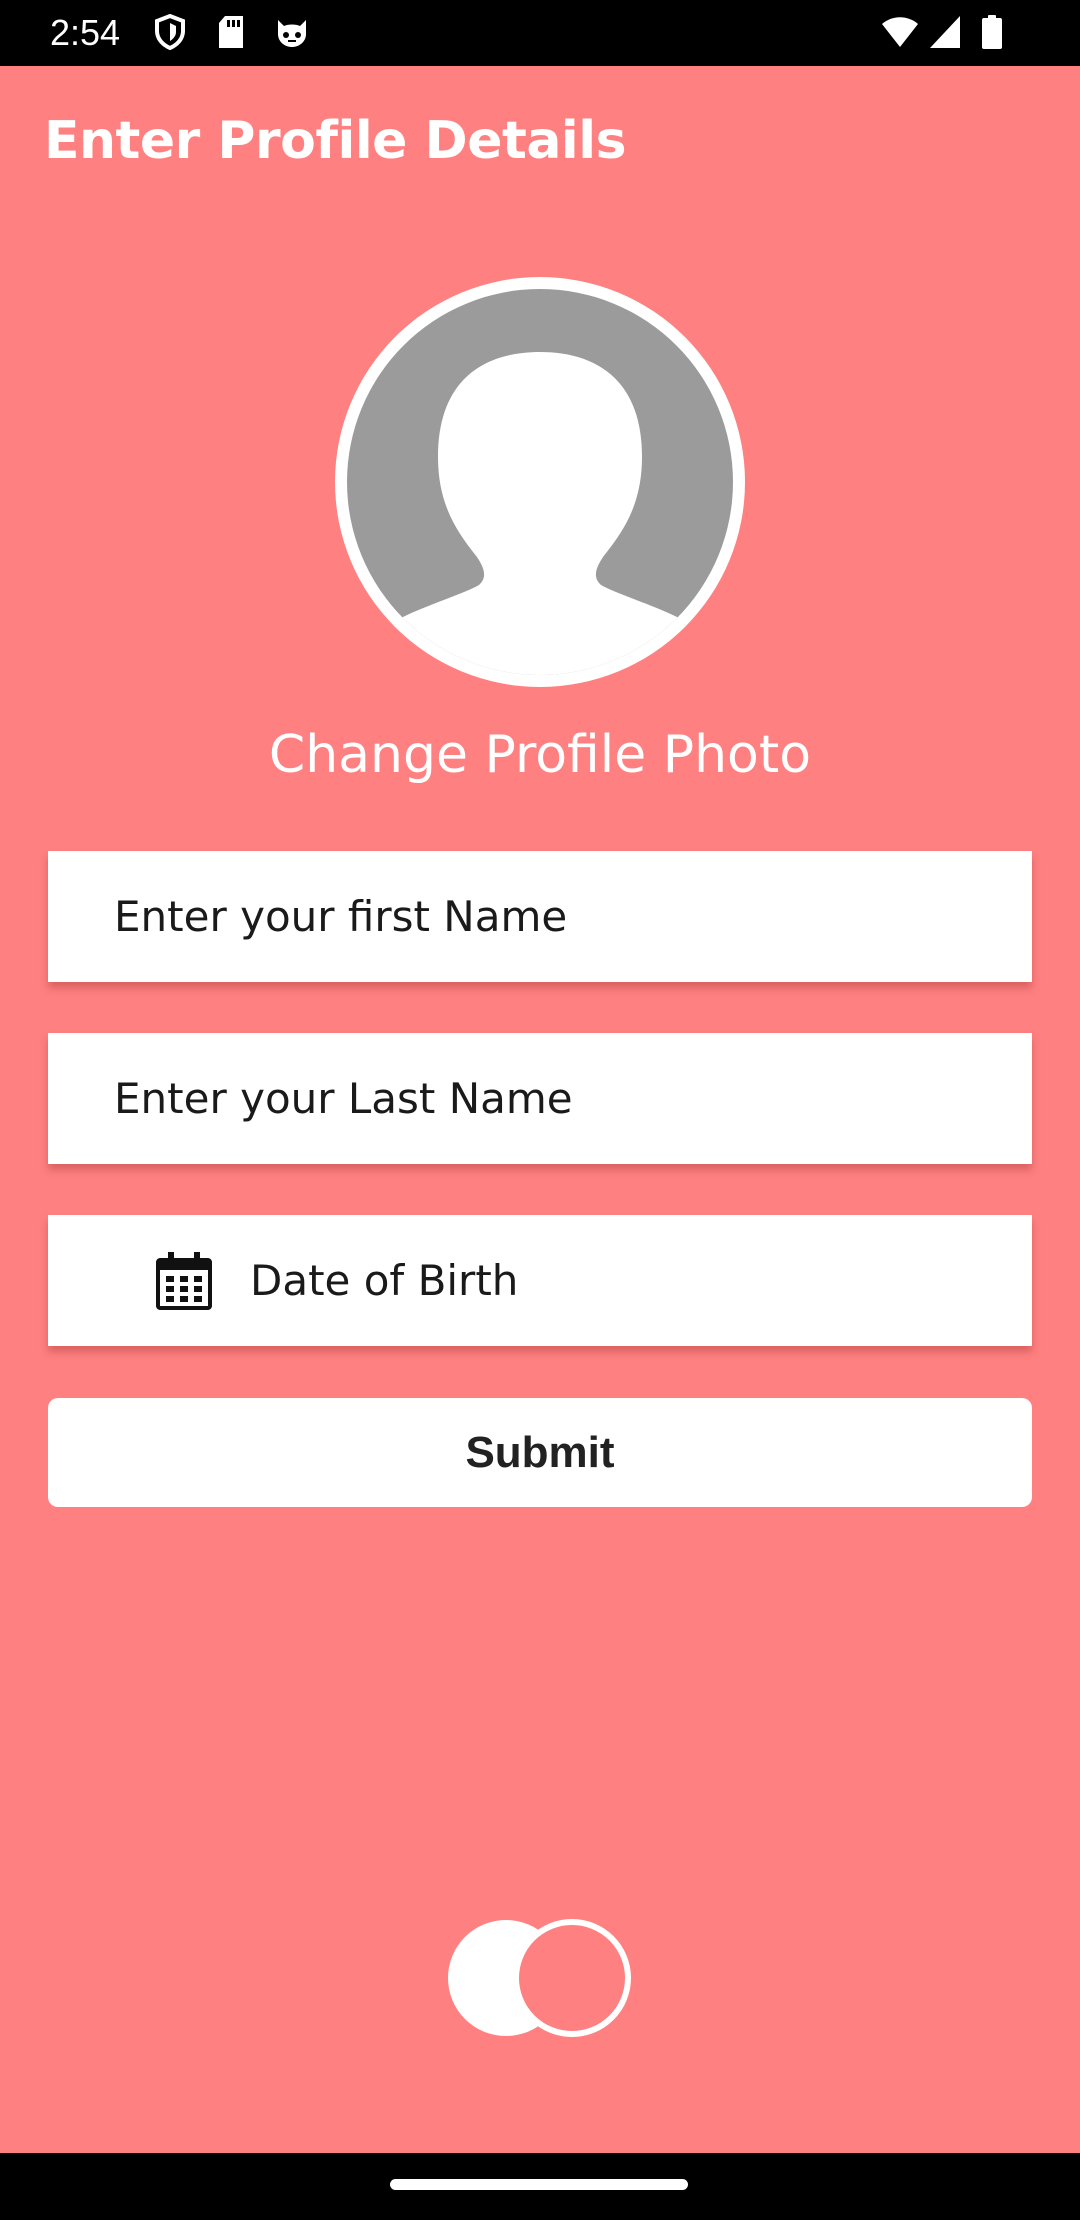 The width and height of the screenshot is (1080, 2220). What do you see at coordinates (292, 33) in the screenshot?
I see `cat-face-icon` at bounding box center [292, 33].